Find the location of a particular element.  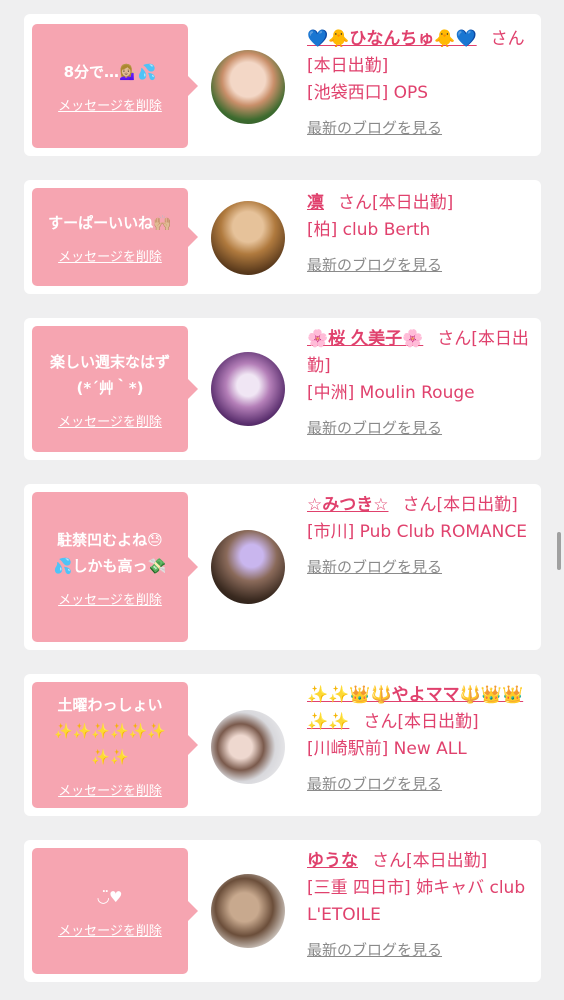

message-text: ◡̈♥︎ is located at coordinates (110, 896).